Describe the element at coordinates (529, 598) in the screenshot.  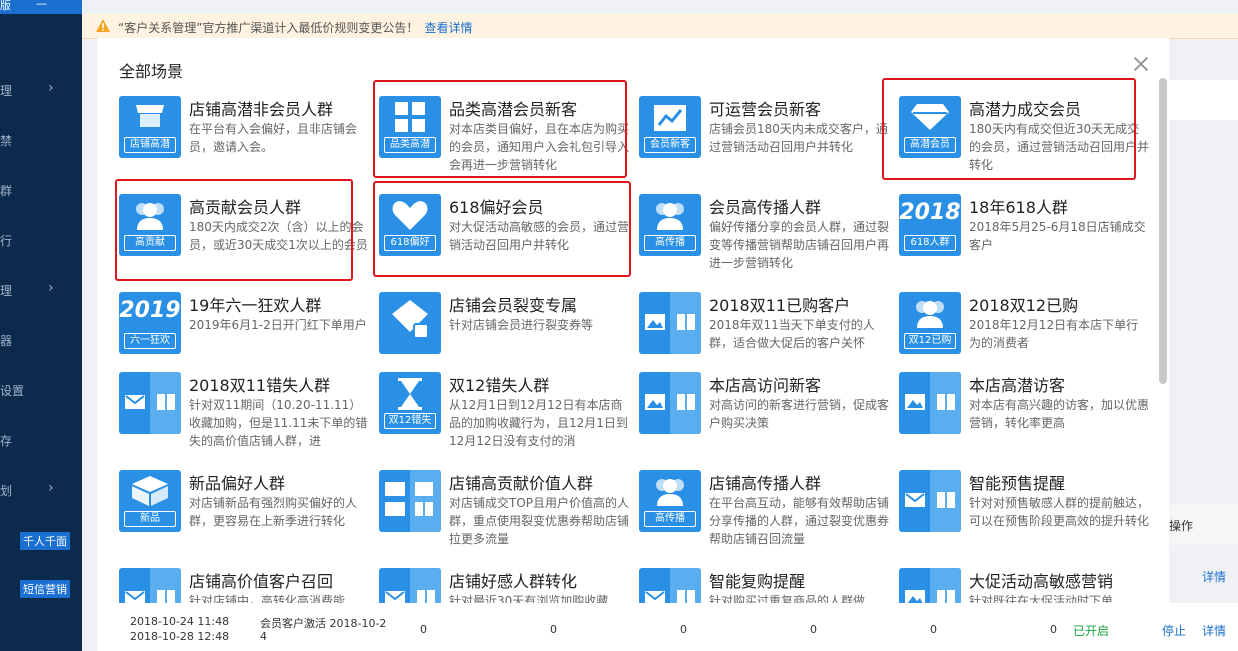
I see `scene-desc: 针对最近30天有浏览加购收藏` at that location.